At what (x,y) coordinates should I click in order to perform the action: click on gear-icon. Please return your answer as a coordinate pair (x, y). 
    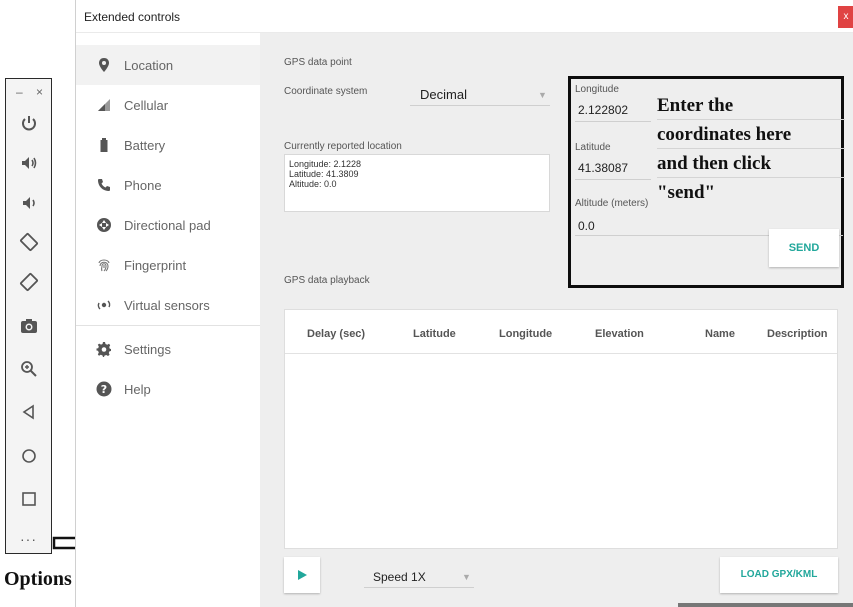
    Looking at the image, I should click on (104, 349).